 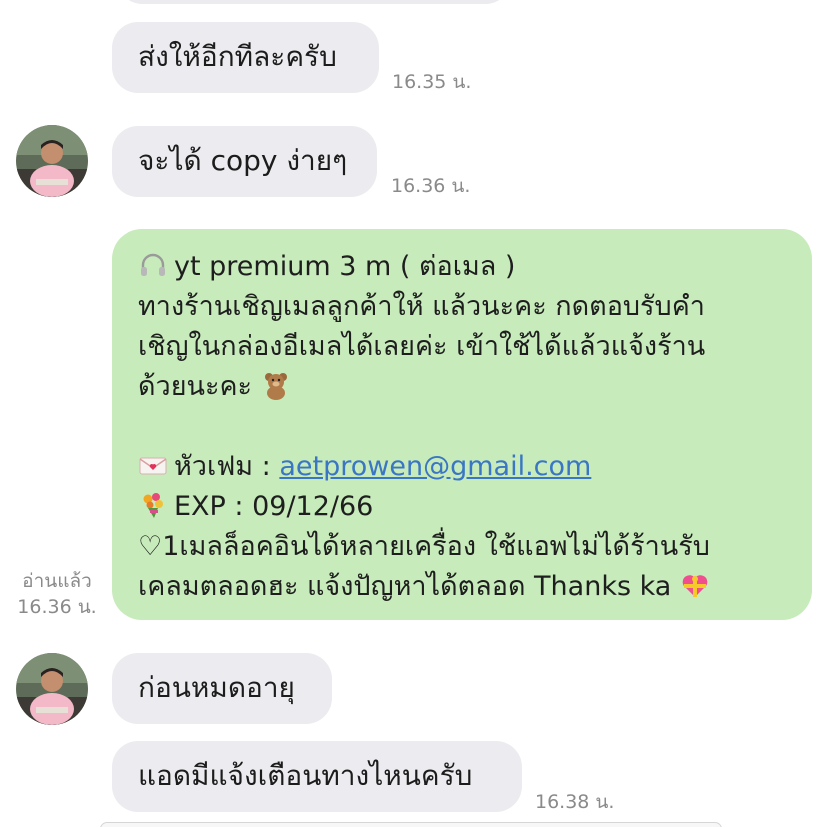 What do you see at coordinates (305, 775) in the screenshot?
I see `message-text: แอดมีแจ้งเตือนทางไหนครับ` at bounding box center [305, 775].